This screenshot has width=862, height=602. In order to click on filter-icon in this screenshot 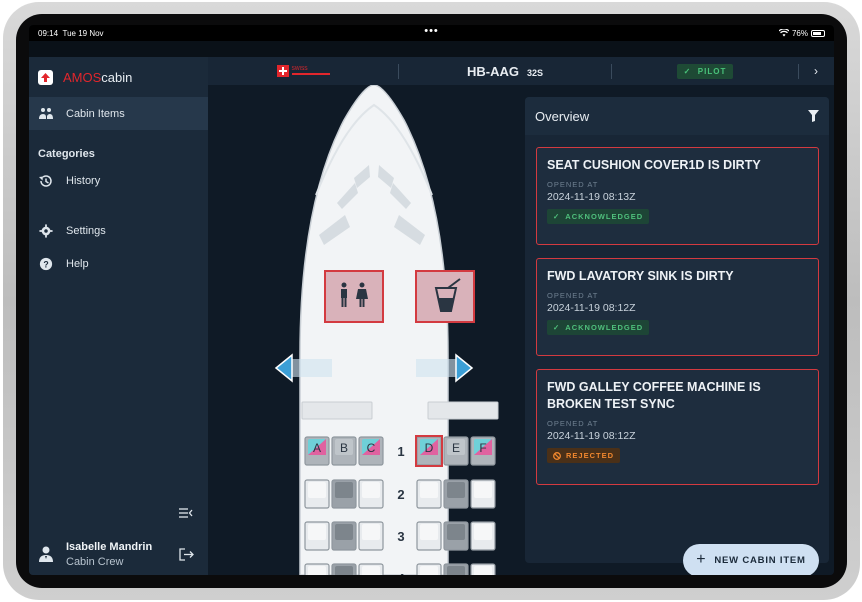, I will do `click(813, 116)`.